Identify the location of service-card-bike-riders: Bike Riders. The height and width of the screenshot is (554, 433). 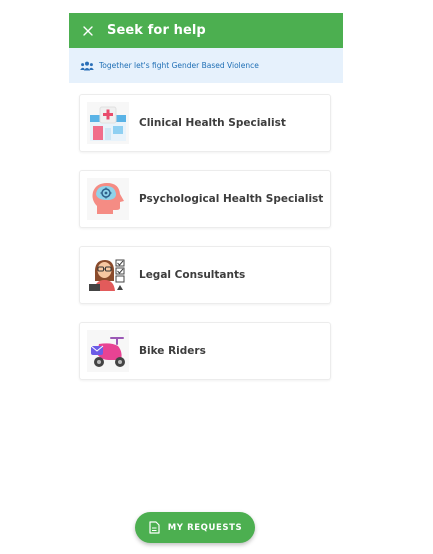
(205, 351).